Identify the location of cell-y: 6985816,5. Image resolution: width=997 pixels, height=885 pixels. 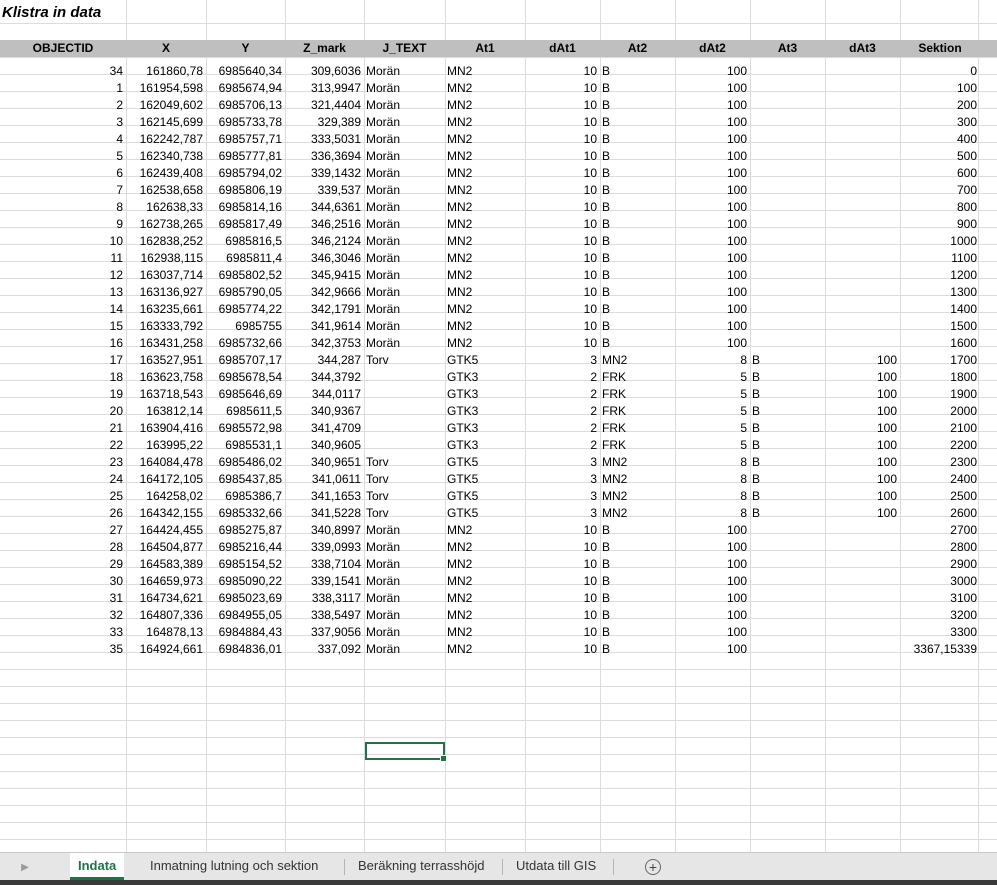
(245, 241).